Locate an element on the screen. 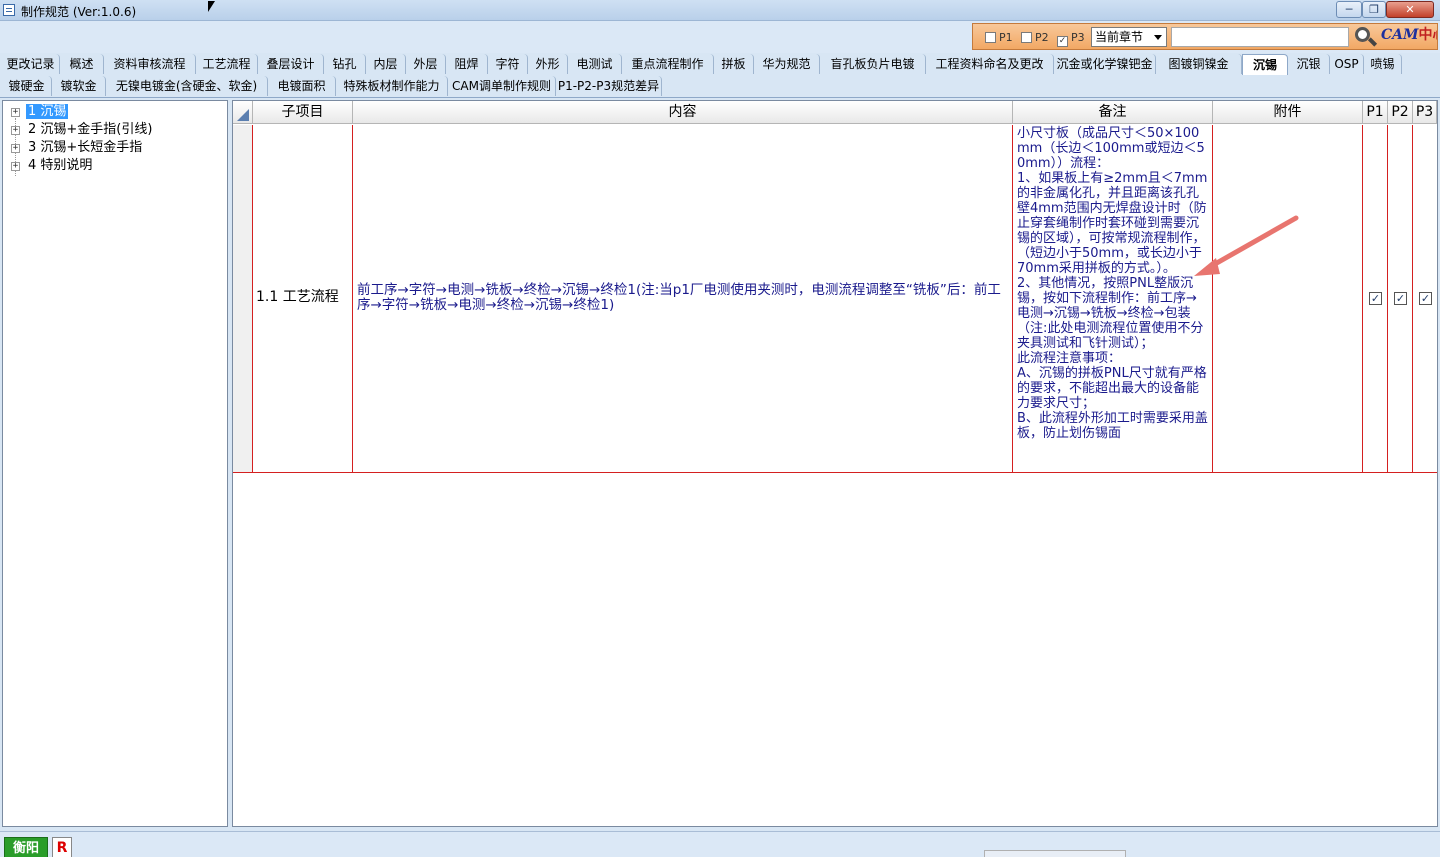 Image resolution: width=1440 pixels, height=857 pixels. column-header-p1: P1 is located at coordinates (1375, 112).